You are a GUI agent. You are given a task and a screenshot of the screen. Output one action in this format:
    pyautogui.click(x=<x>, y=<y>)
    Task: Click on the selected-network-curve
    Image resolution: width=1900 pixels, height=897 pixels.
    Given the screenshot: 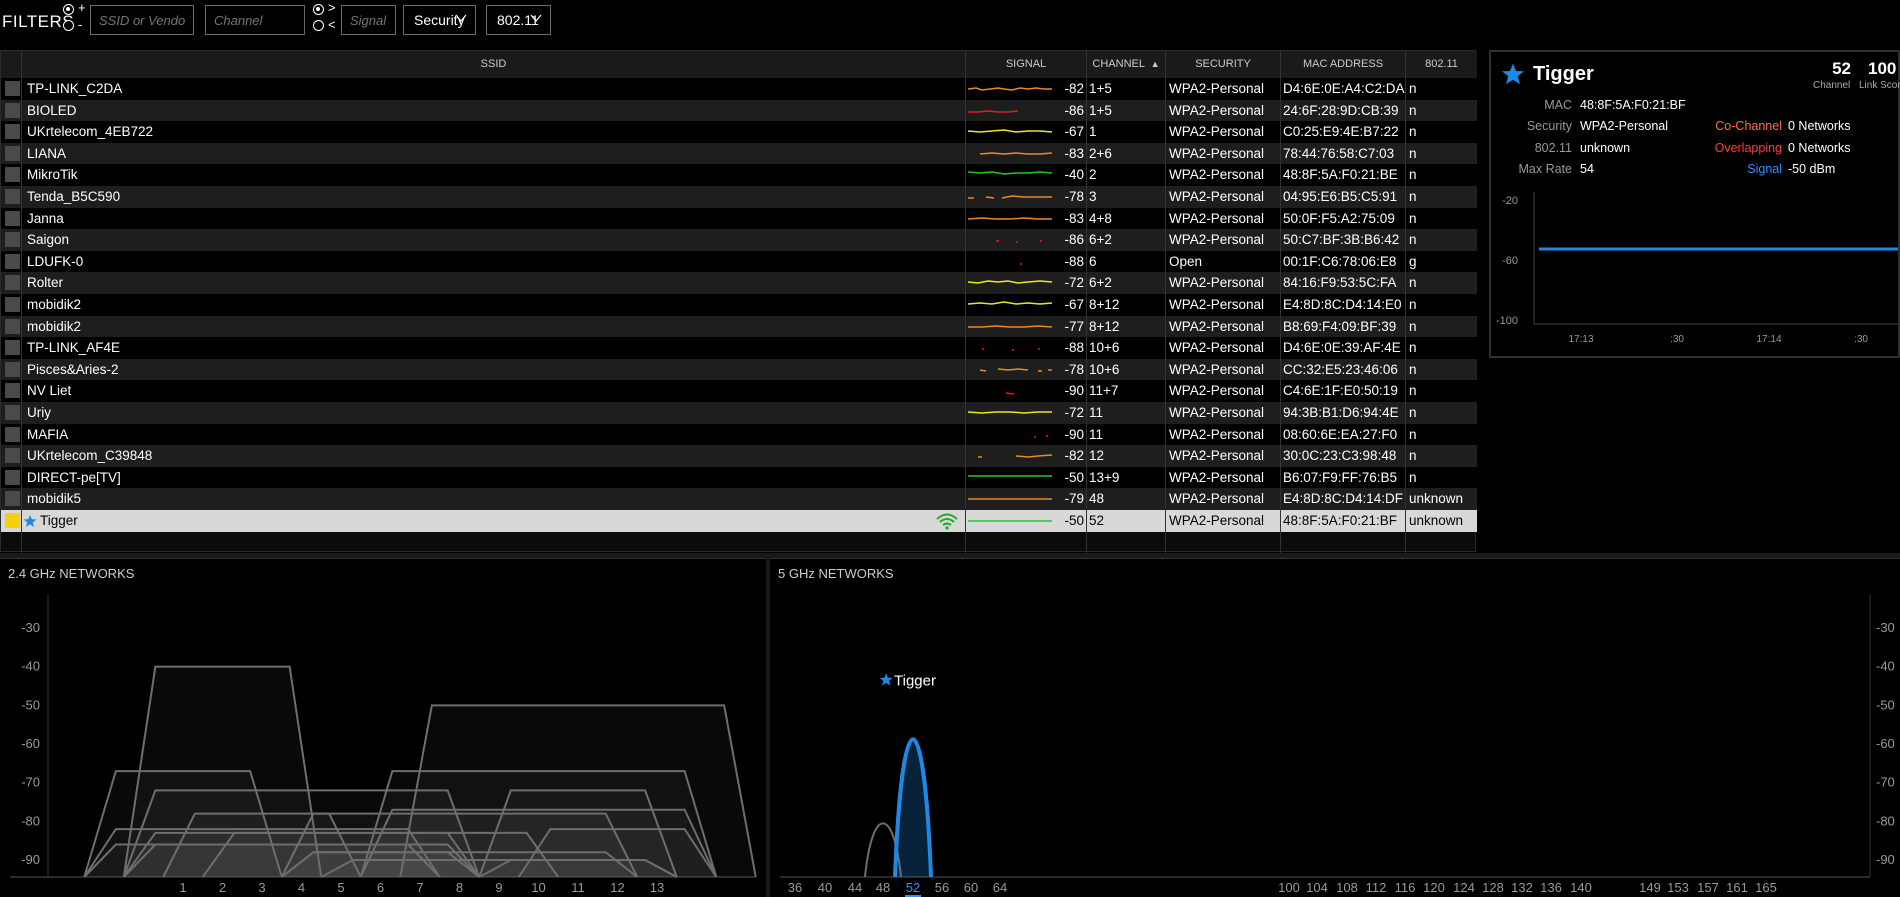 What is the action you would take?
    pyautogui.click(x=913, y=807)
    